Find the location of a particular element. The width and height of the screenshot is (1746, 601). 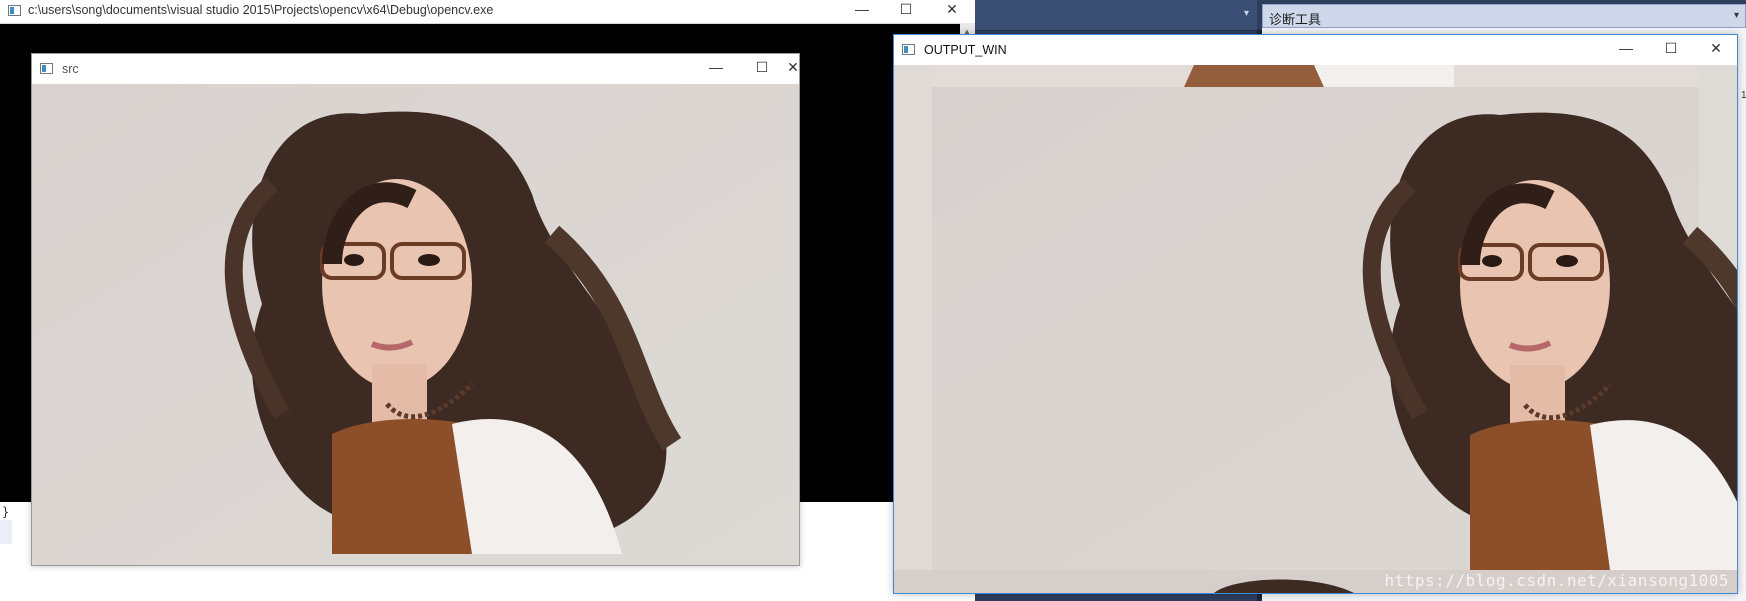

console-minimize-button: — is located at coordinates (862, 11).